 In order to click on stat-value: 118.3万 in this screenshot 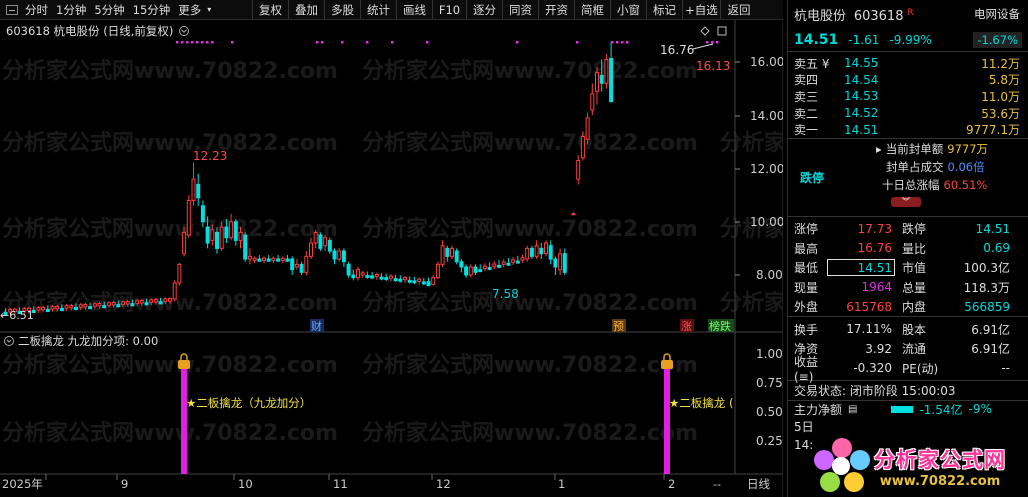, I will do `click(986, 287)`.